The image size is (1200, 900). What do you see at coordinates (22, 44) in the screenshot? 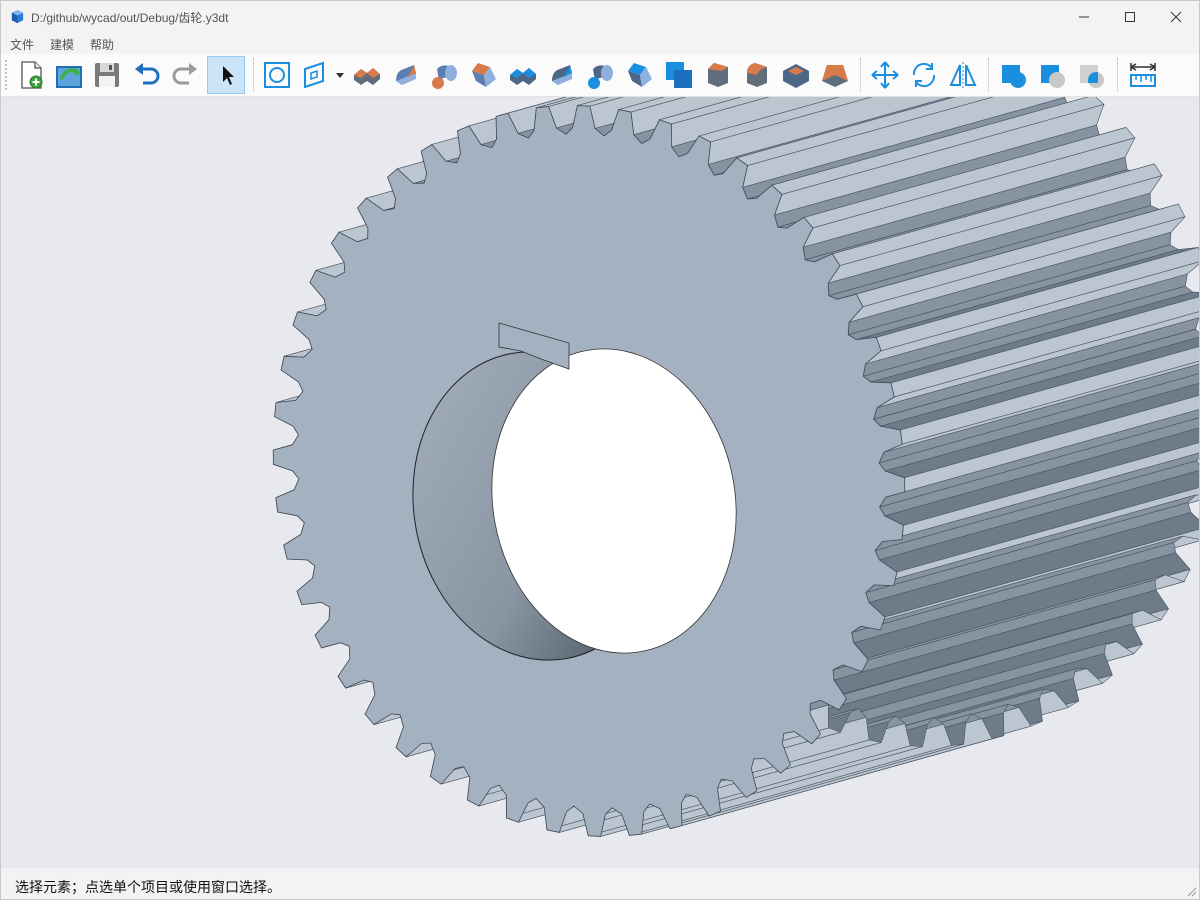
I see `menu-file: 文件` at bounding box center [22, 44].